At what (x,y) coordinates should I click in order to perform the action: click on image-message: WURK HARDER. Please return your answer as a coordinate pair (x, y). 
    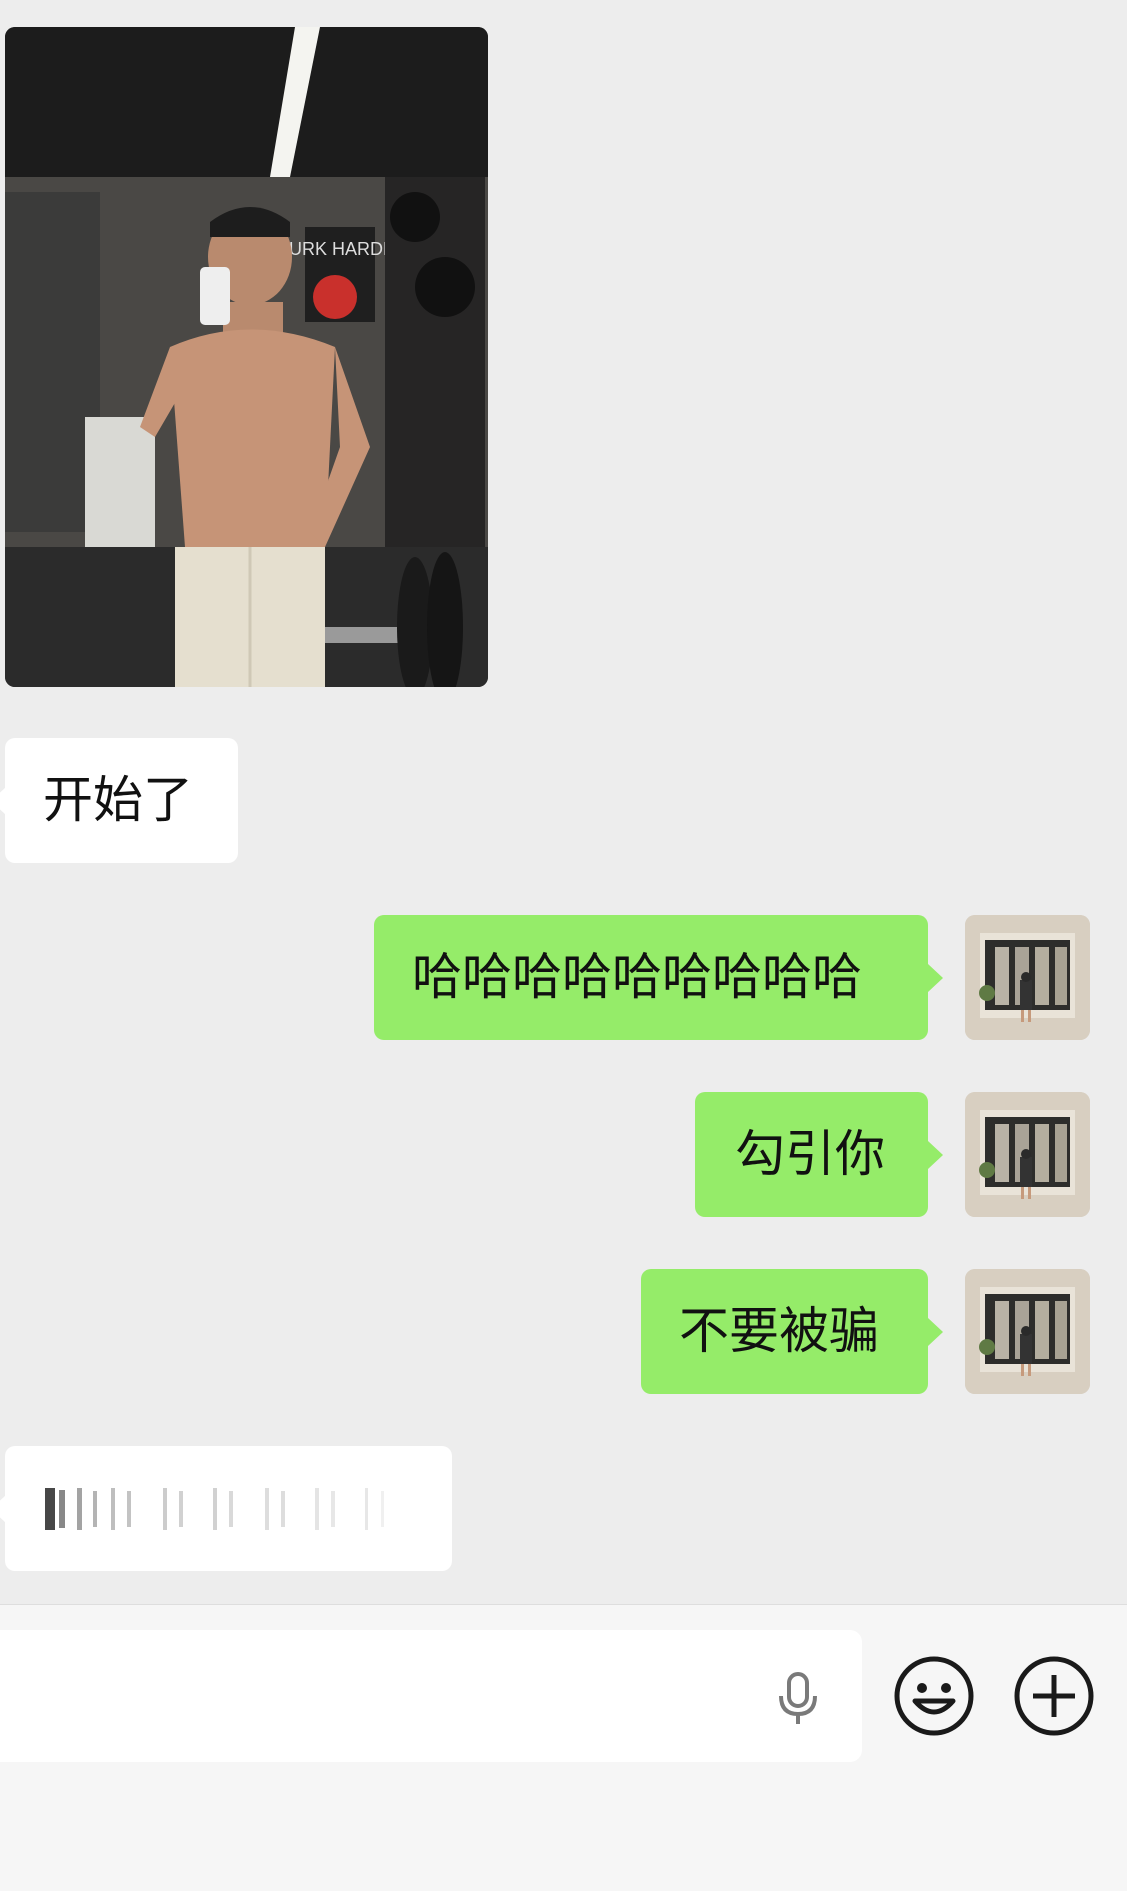
    Looking at the image, I should click on (246, 357).